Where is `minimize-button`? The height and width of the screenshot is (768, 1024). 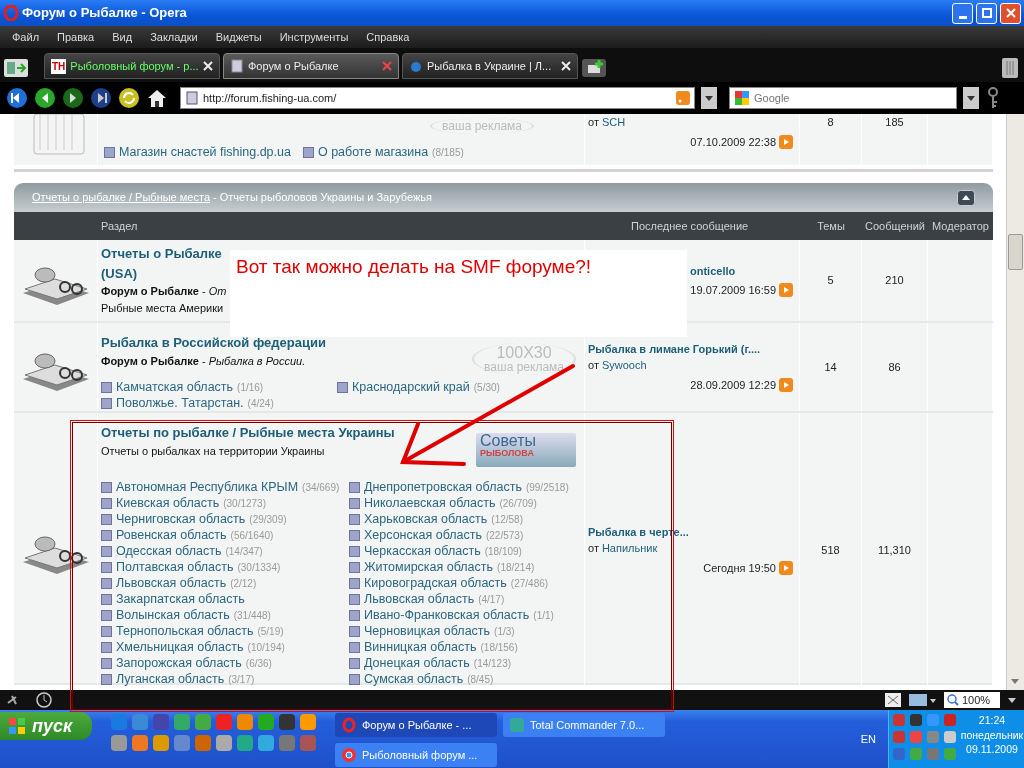
minimize-button is located at coordinates (962, 13).